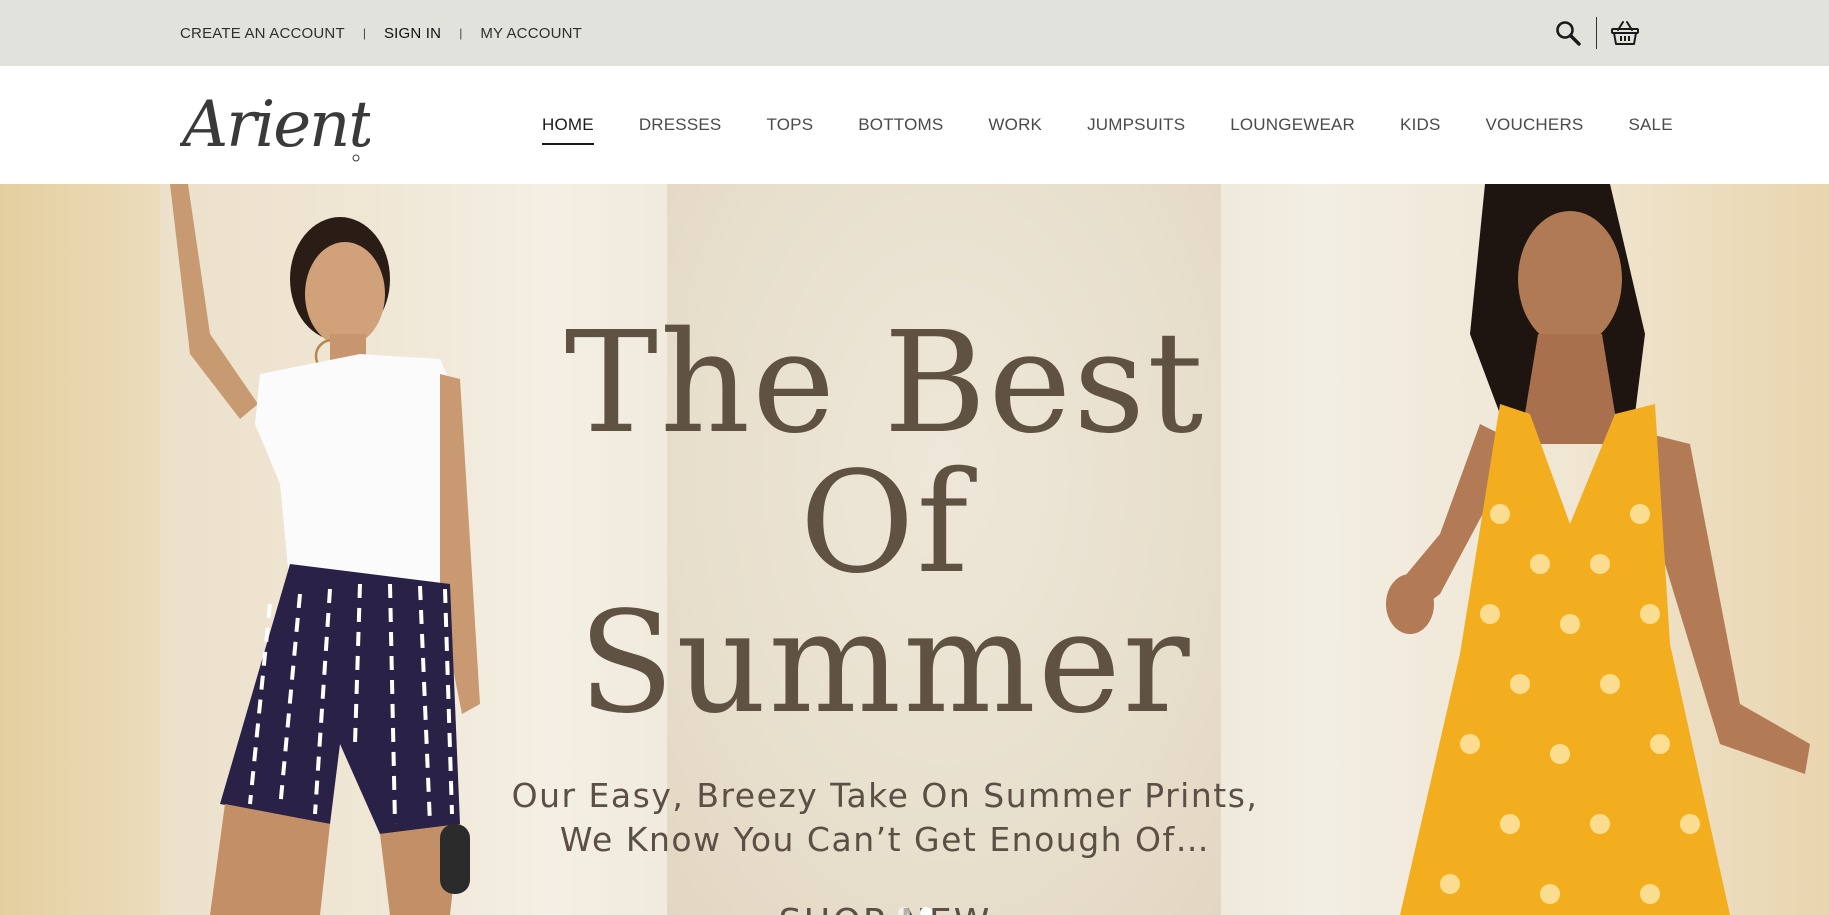  I want to click on carousel-dots, so click(914, 911).